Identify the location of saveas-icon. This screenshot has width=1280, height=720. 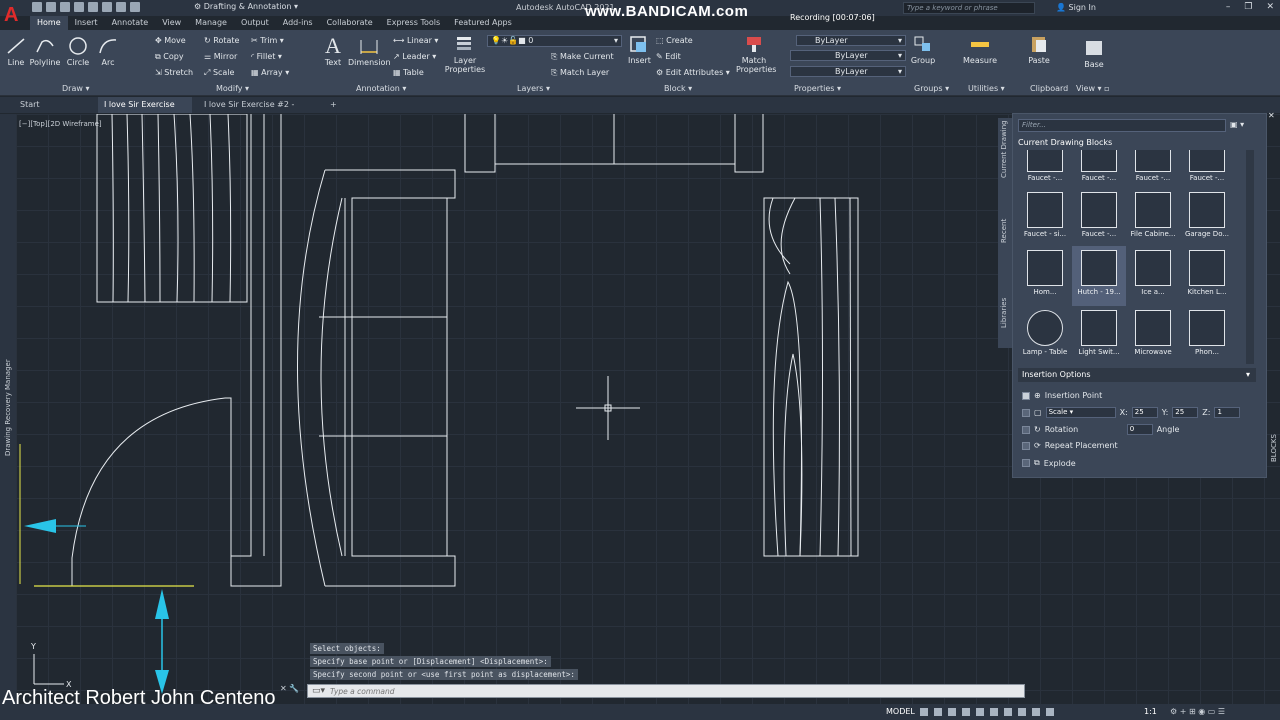
(79, 7).